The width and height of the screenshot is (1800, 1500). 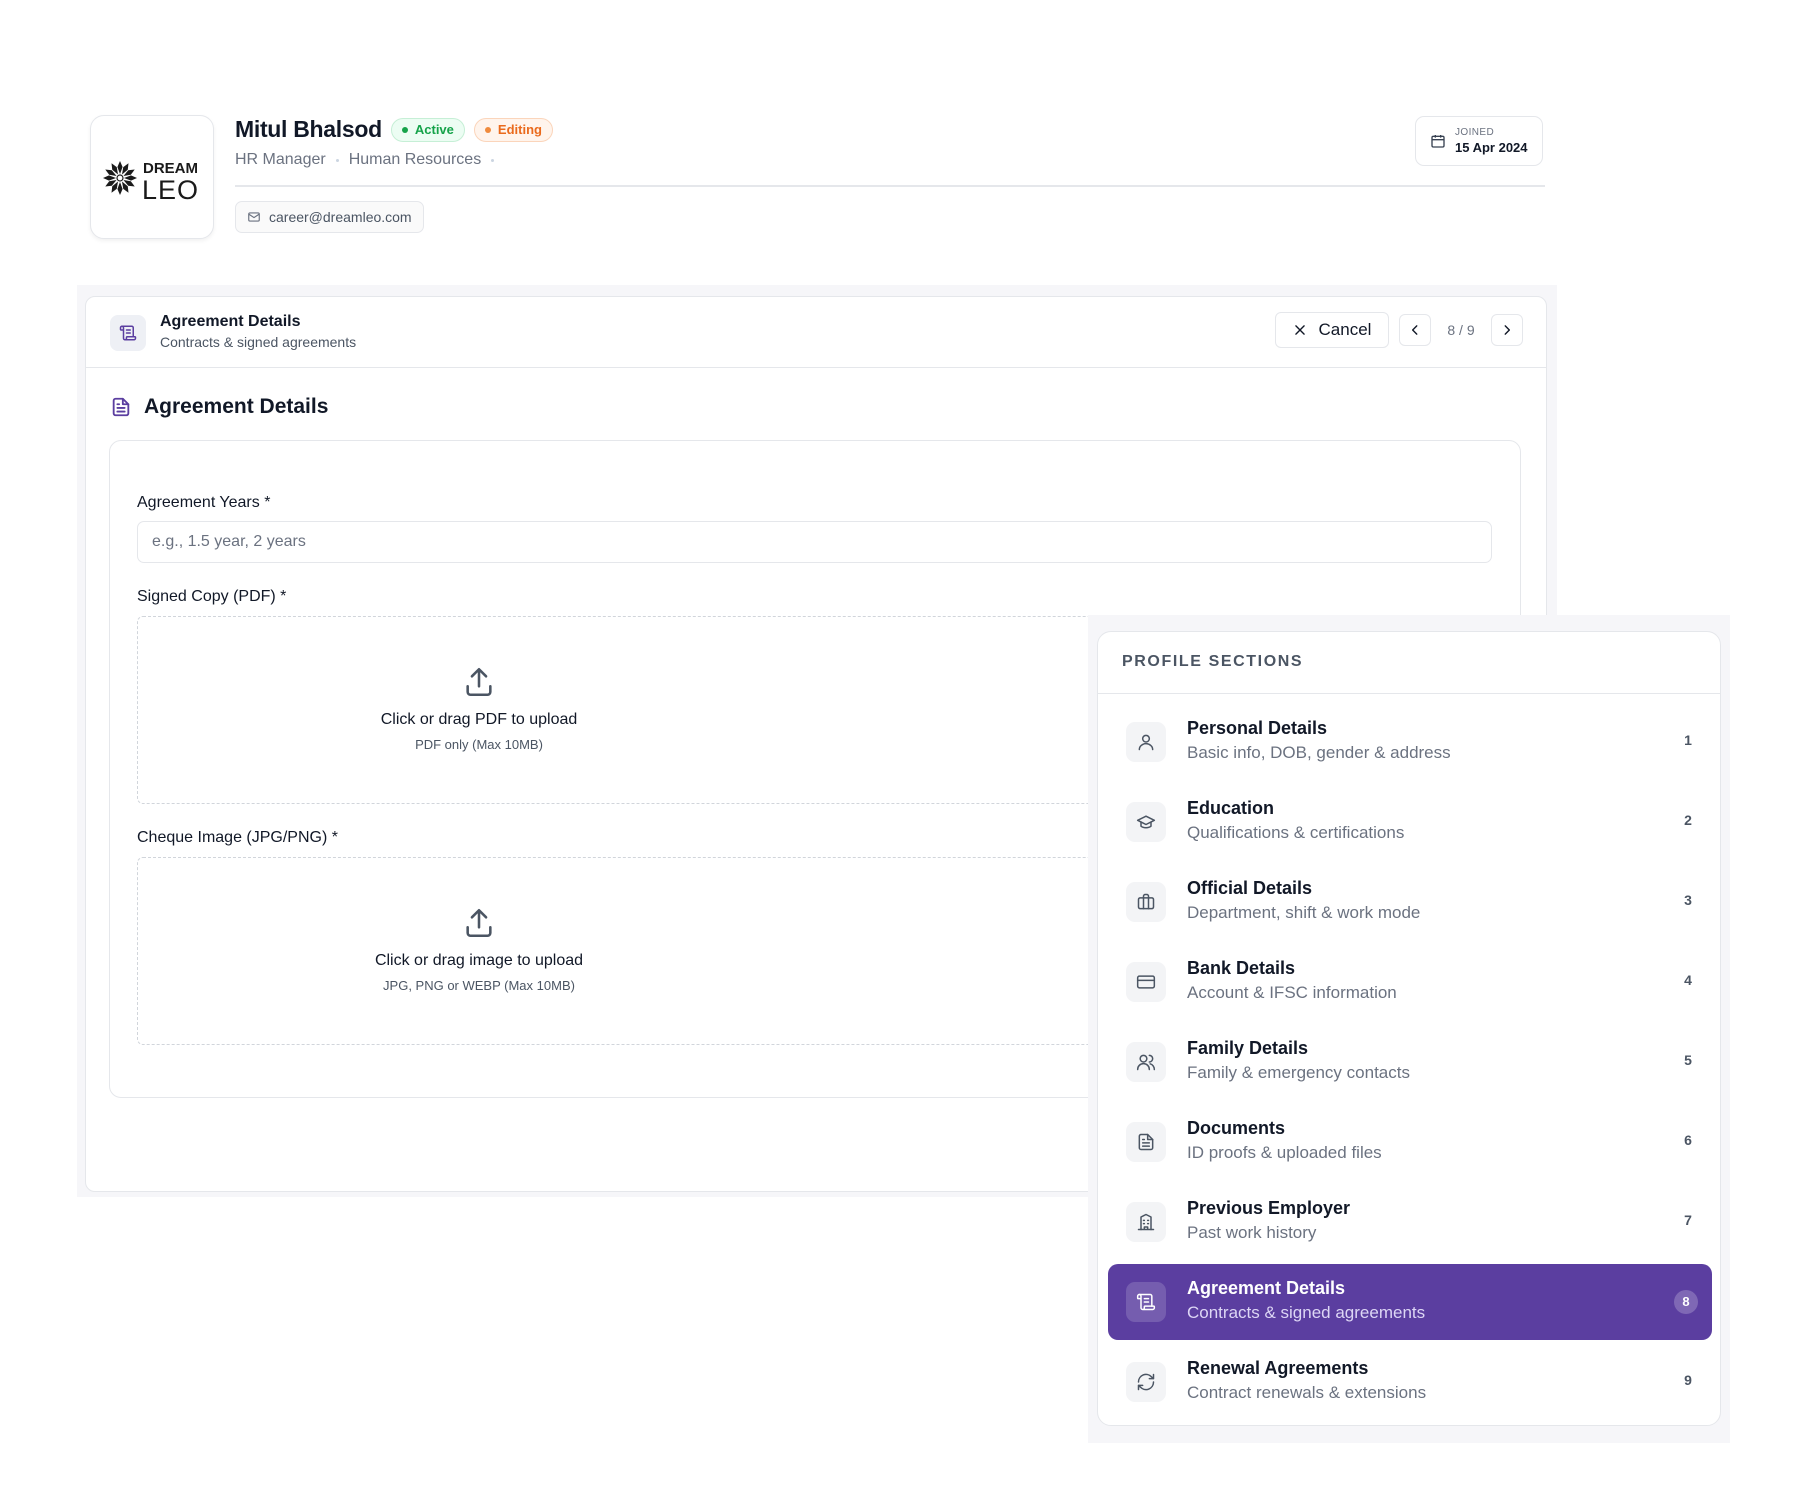 I want to click on section-number: 9, so click(x=1688, y=1380).